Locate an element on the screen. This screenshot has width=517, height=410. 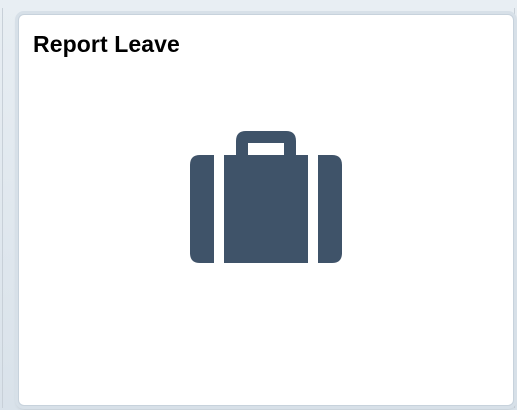
briefcase-icon is located at coordinates (266, 197).